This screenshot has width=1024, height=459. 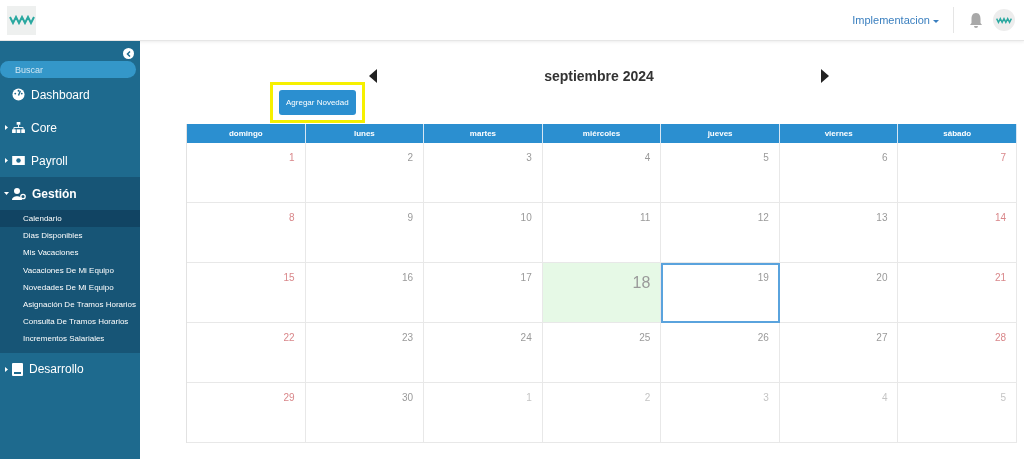 I want to click on weekday-header: martes, so click(x=483, y=133).